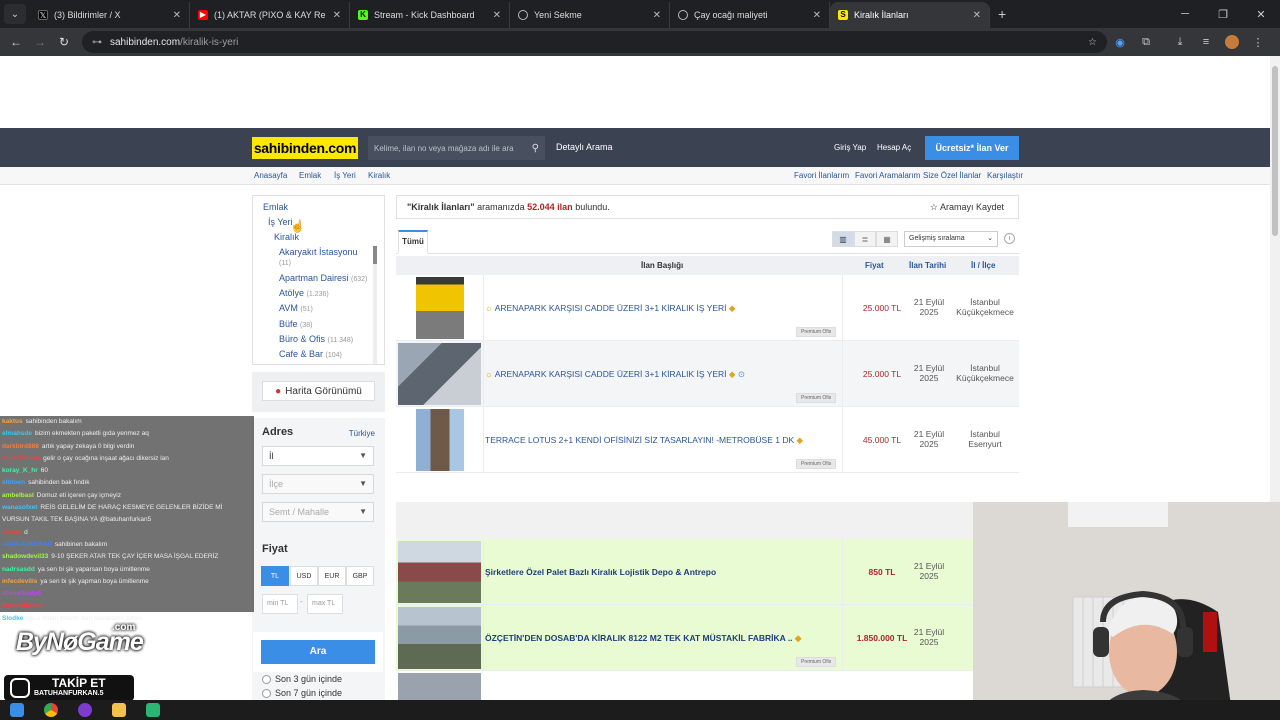  I want to click on category-is-yeri: İş Yeri, so click(280, 222).